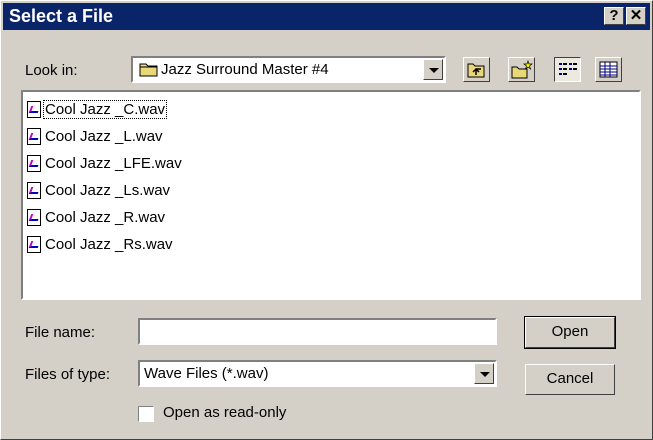 The height and width of the screenshot is (440, 653). What do you see at coordinates (570, 332) in the screenshot?
I see `open-button: Open` at bounding box center [570, 332].